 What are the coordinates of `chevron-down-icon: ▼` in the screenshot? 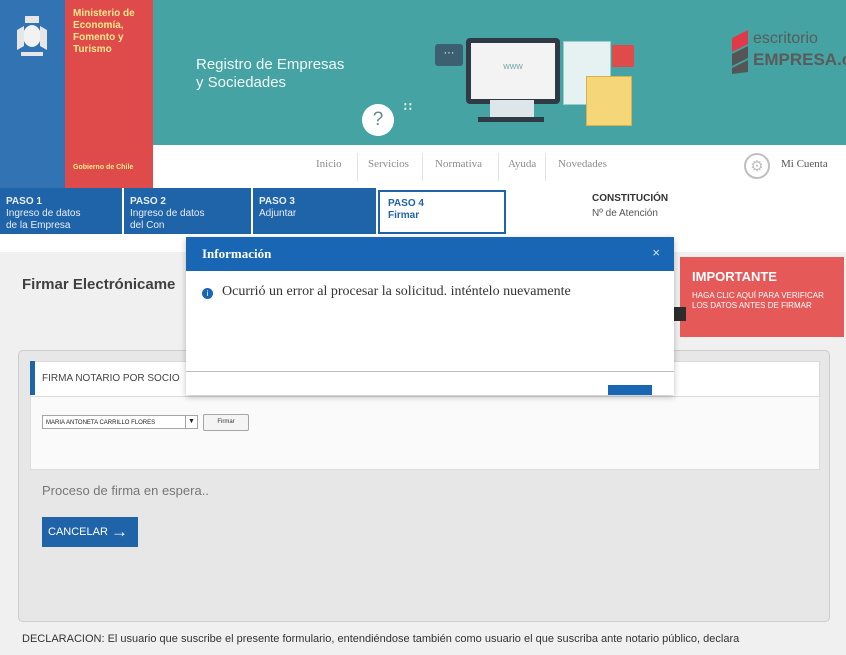 It's located at (191, 422).